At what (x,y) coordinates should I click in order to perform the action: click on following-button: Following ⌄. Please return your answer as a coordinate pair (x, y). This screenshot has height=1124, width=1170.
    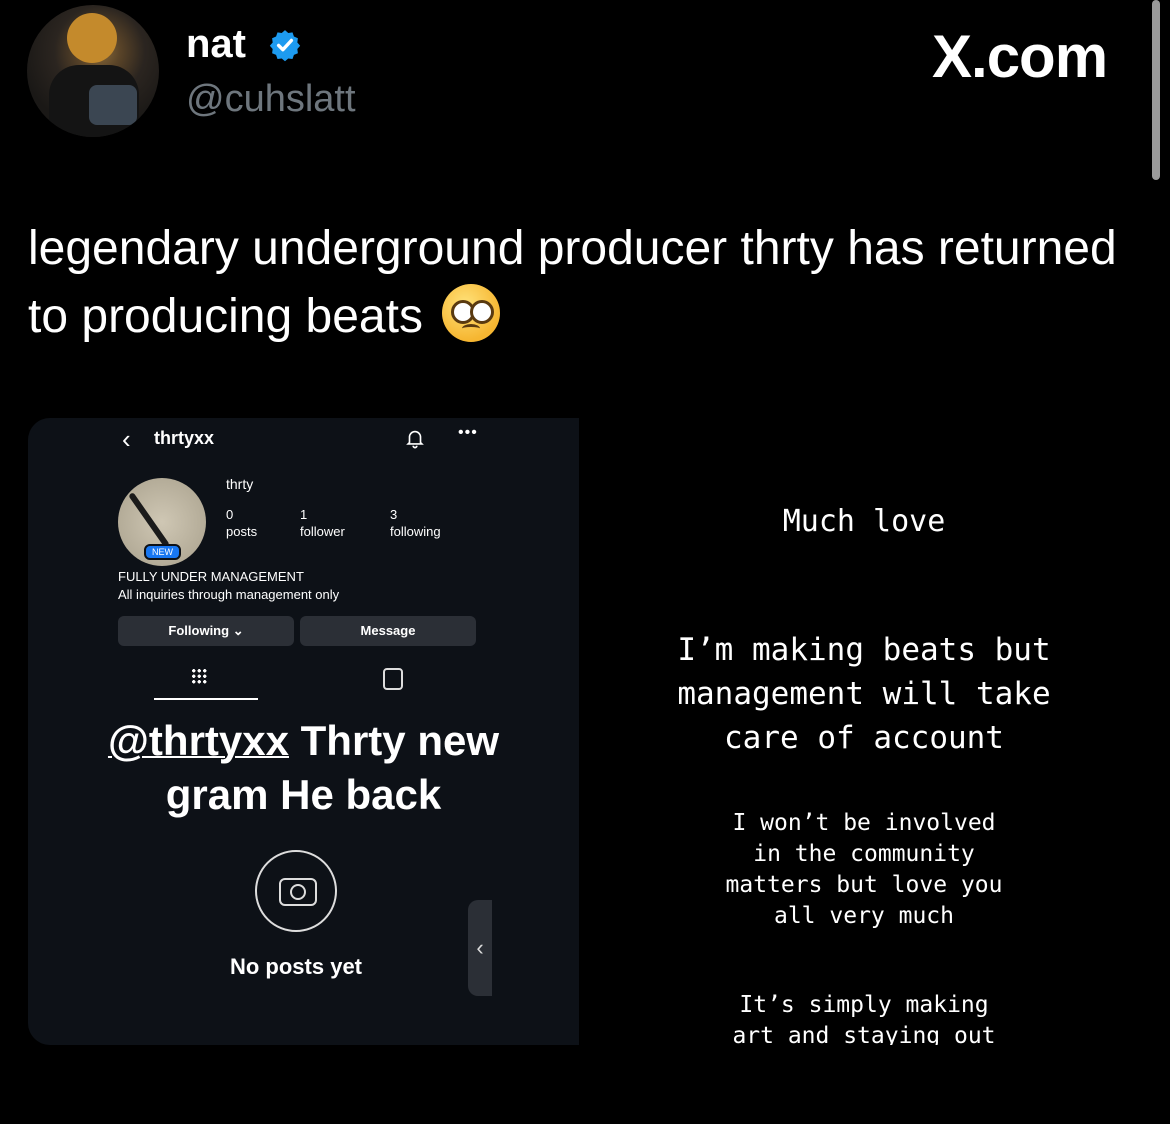
    Looking at the image, I should click on (206, 631).